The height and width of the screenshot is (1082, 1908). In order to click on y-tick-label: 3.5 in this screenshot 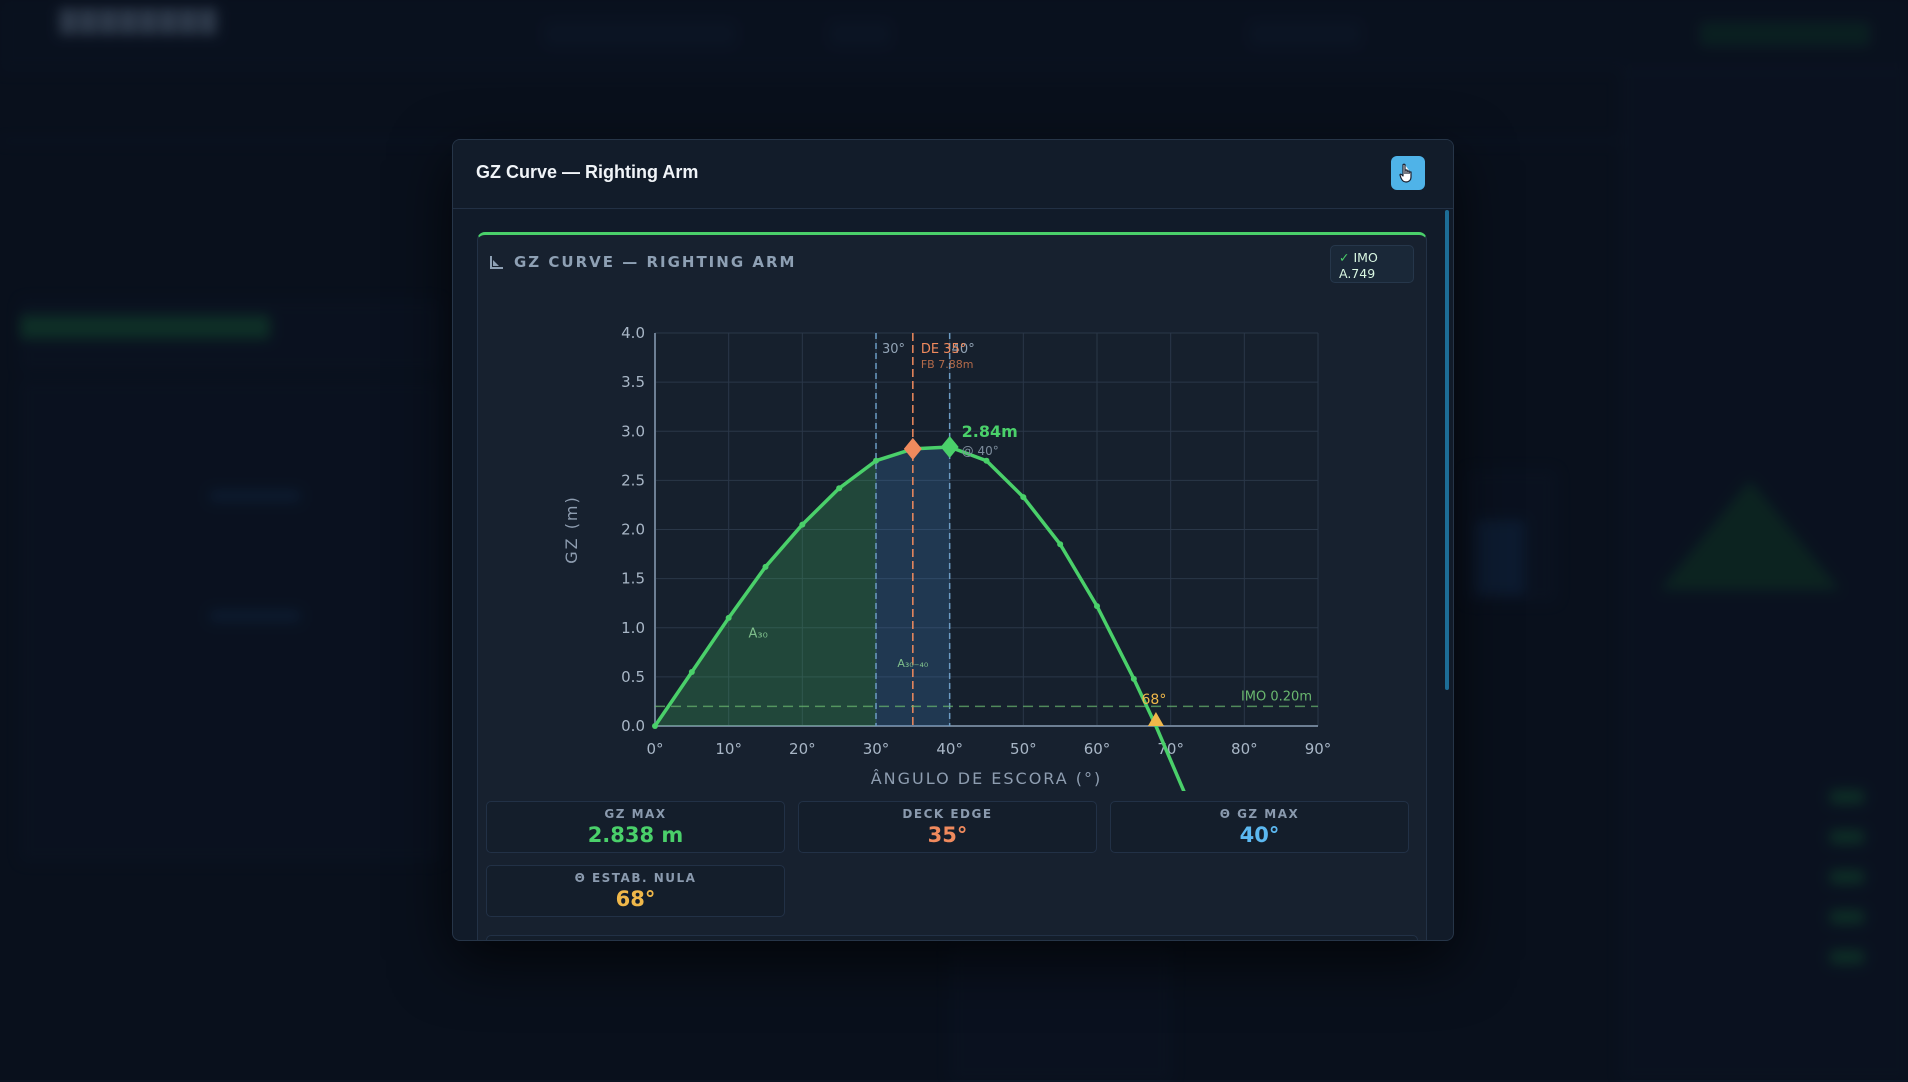, I will do `click(633, 382)`.